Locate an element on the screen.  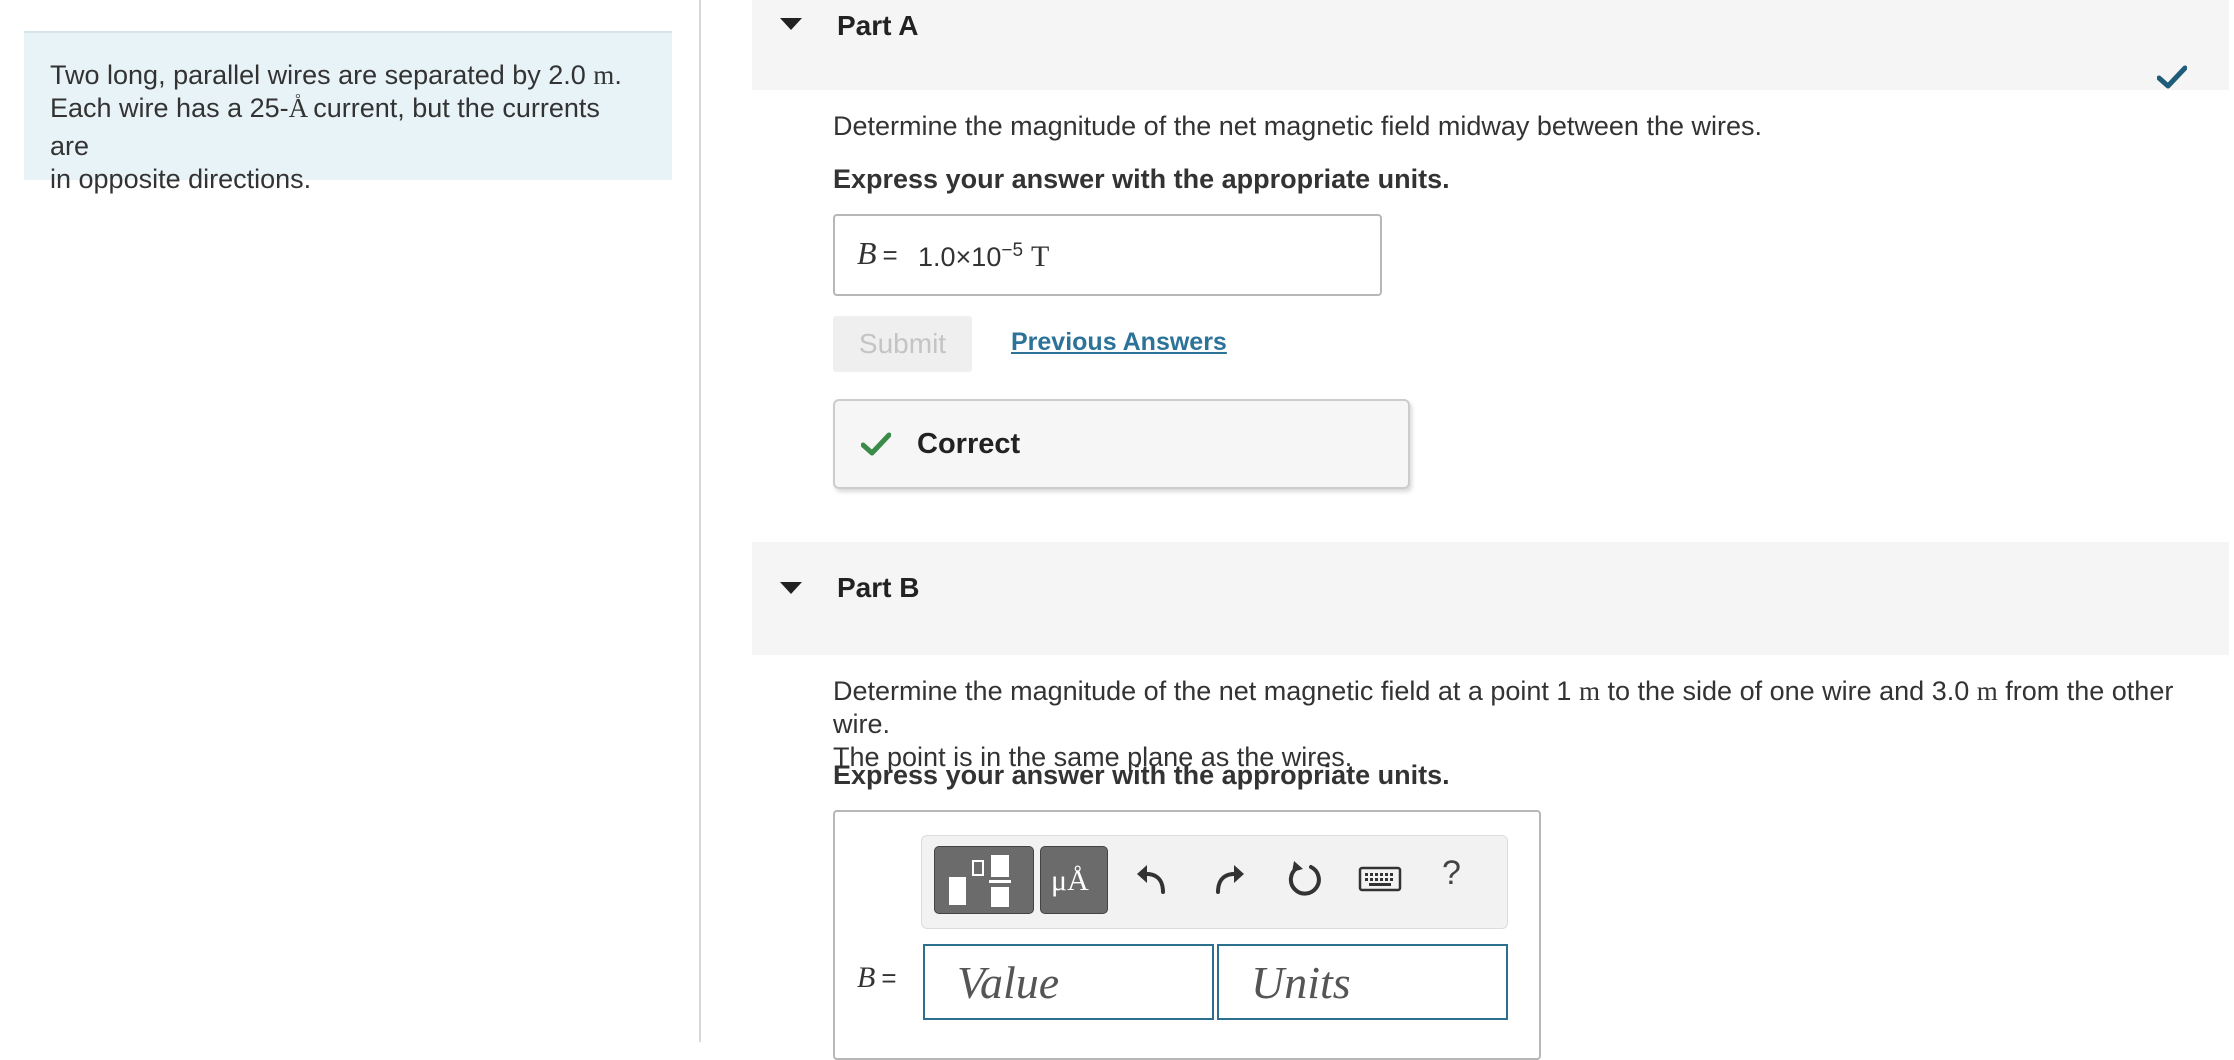
previous-answers-link: Previous Answers is located at coordinates (1119, 342).